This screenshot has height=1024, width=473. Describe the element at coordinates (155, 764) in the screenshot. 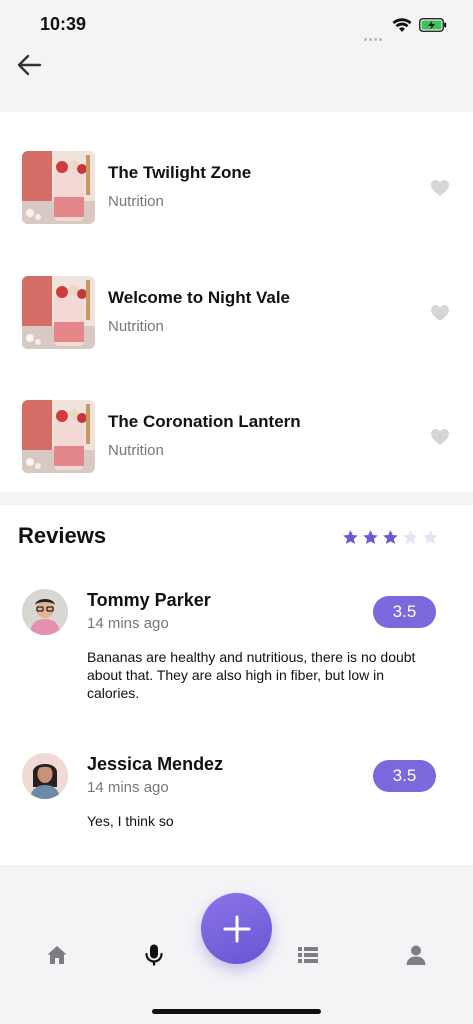

I see `reviewer-name: Jessica Mendez` at that location.